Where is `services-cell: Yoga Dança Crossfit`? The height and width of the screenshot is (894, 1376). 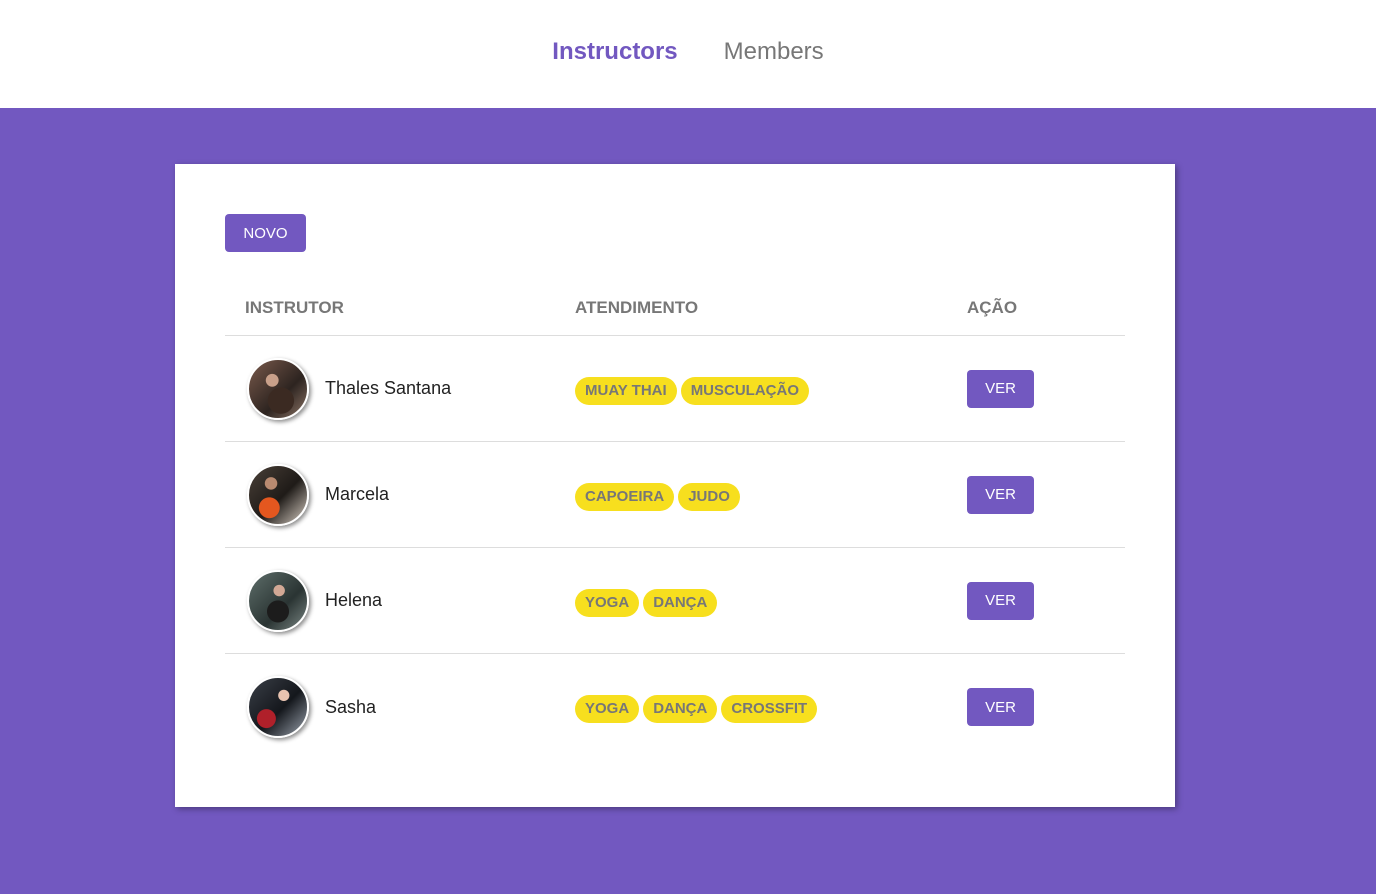 services-cell: Yoga Dança Crossfit is located at coordinates (771, 707).